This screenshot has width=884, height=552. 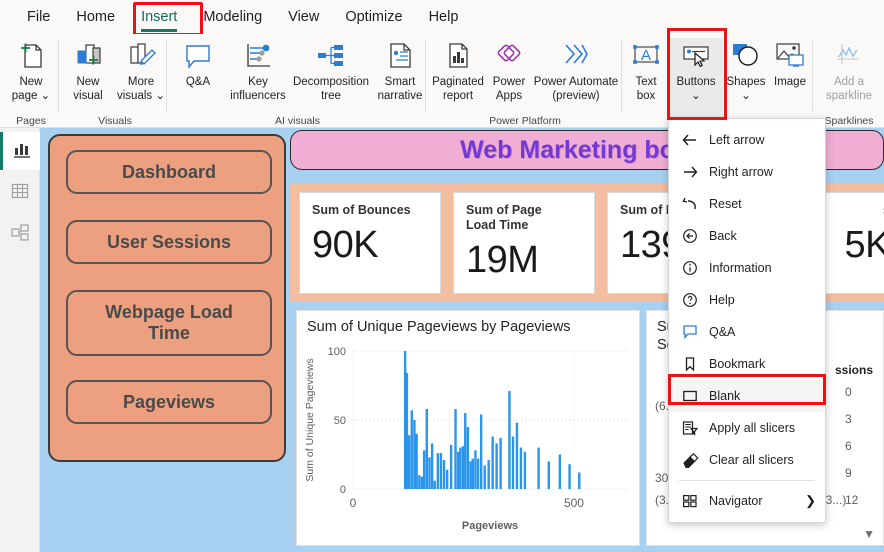 What do you see at coordinates (198, 56) in the screenshot?
I see `qanda-icon` at bounding box center [198, 56].